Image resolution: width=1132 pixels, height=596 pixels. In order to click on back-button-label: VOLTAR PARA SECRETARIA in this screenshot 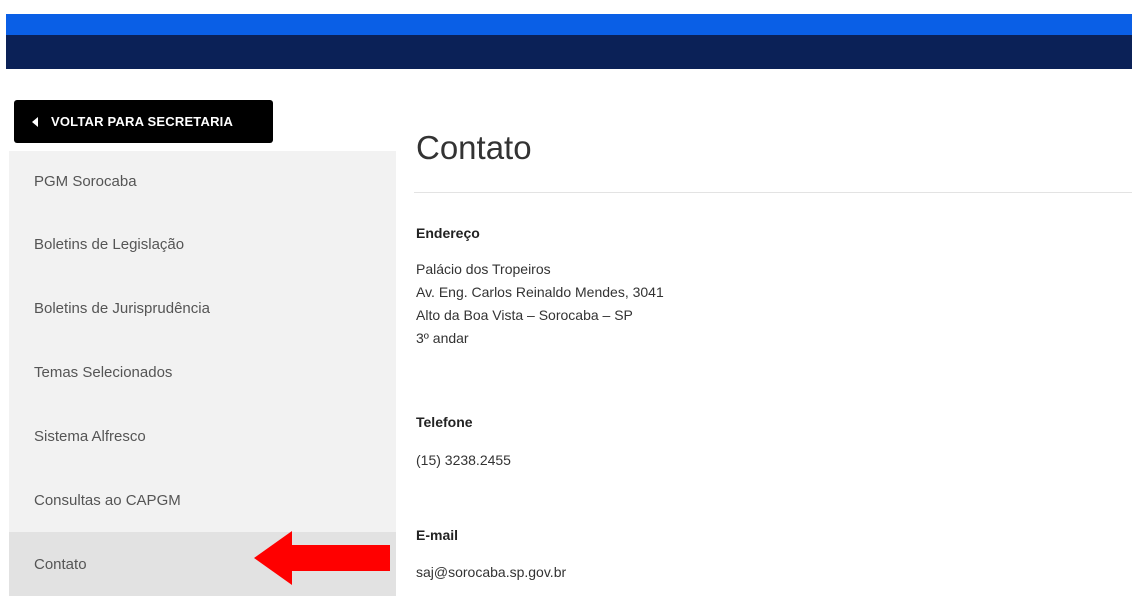, I will do `click(142, 121)`.